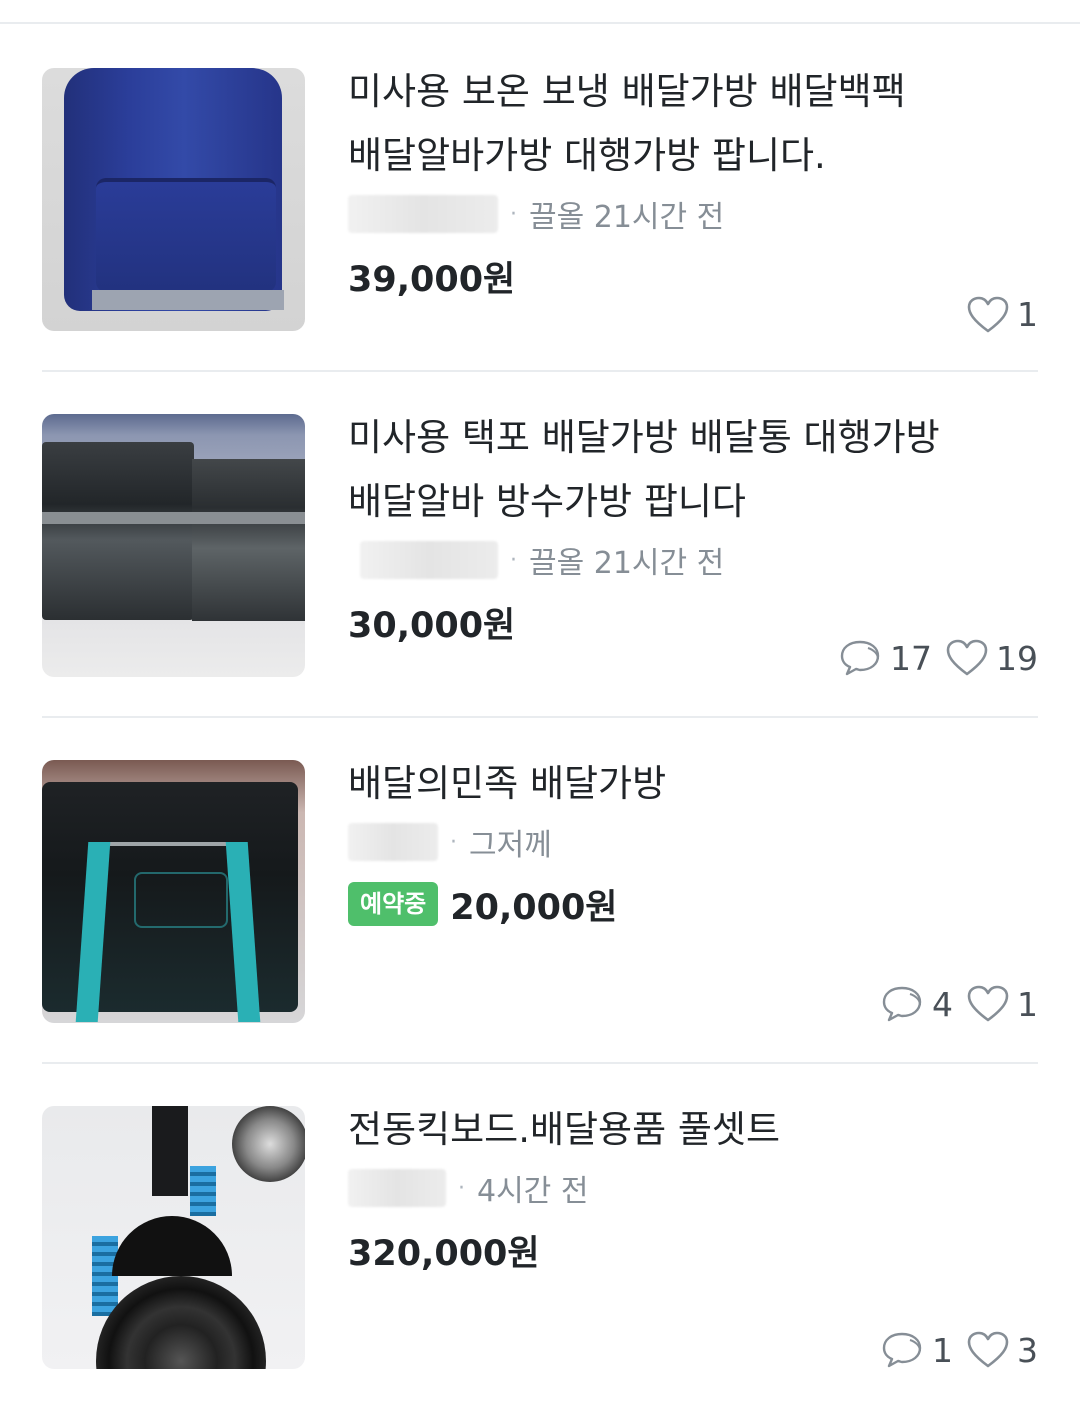 This screenshot has height=1408, width=1080. I want to click on listing-title: 배달의민족 배달가방, so click(693, 784).